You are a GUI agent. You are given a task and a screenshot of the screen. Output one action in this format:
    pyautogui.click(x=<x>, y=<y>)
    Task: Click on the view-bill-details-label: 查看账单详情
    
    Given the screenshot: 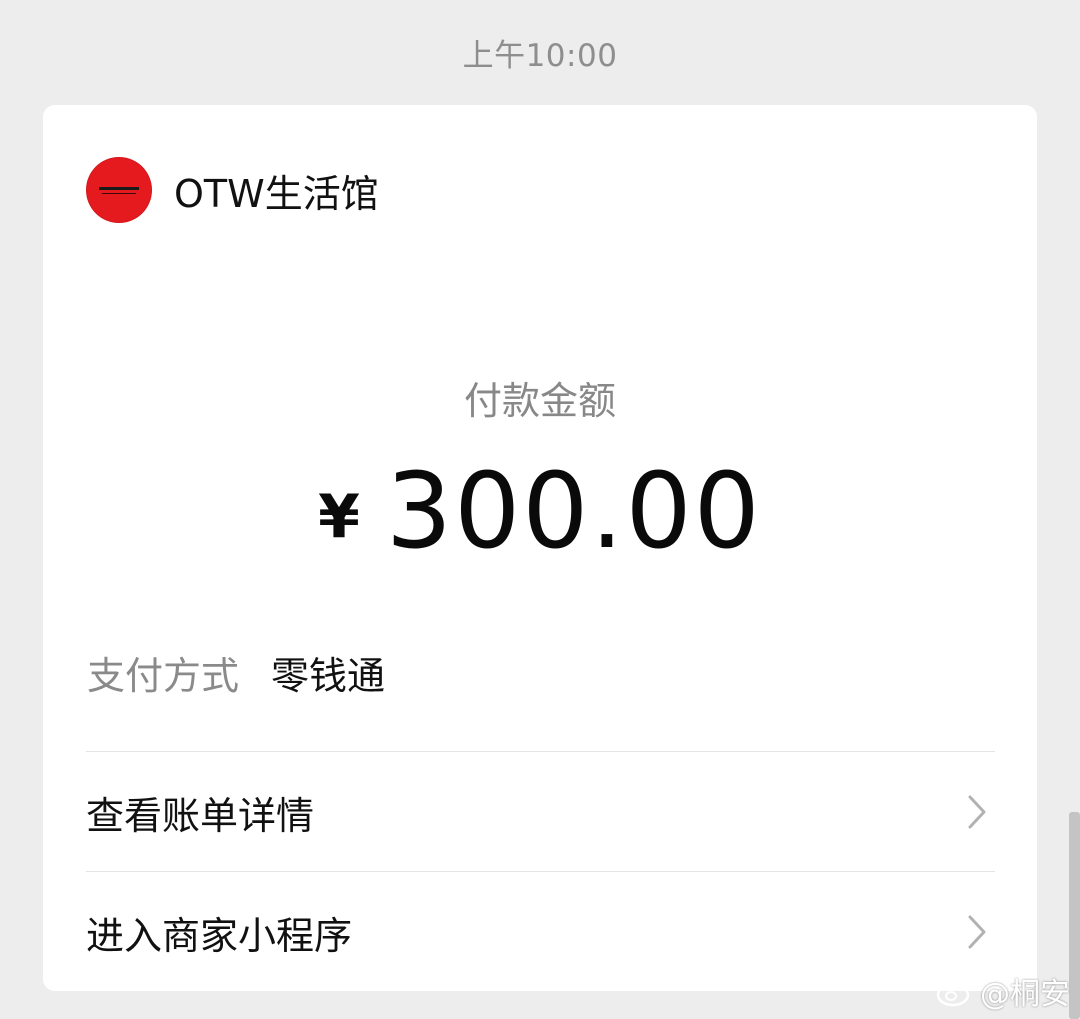 What is the action you would take?
    pyautogui.click(x=200, y=815)
    